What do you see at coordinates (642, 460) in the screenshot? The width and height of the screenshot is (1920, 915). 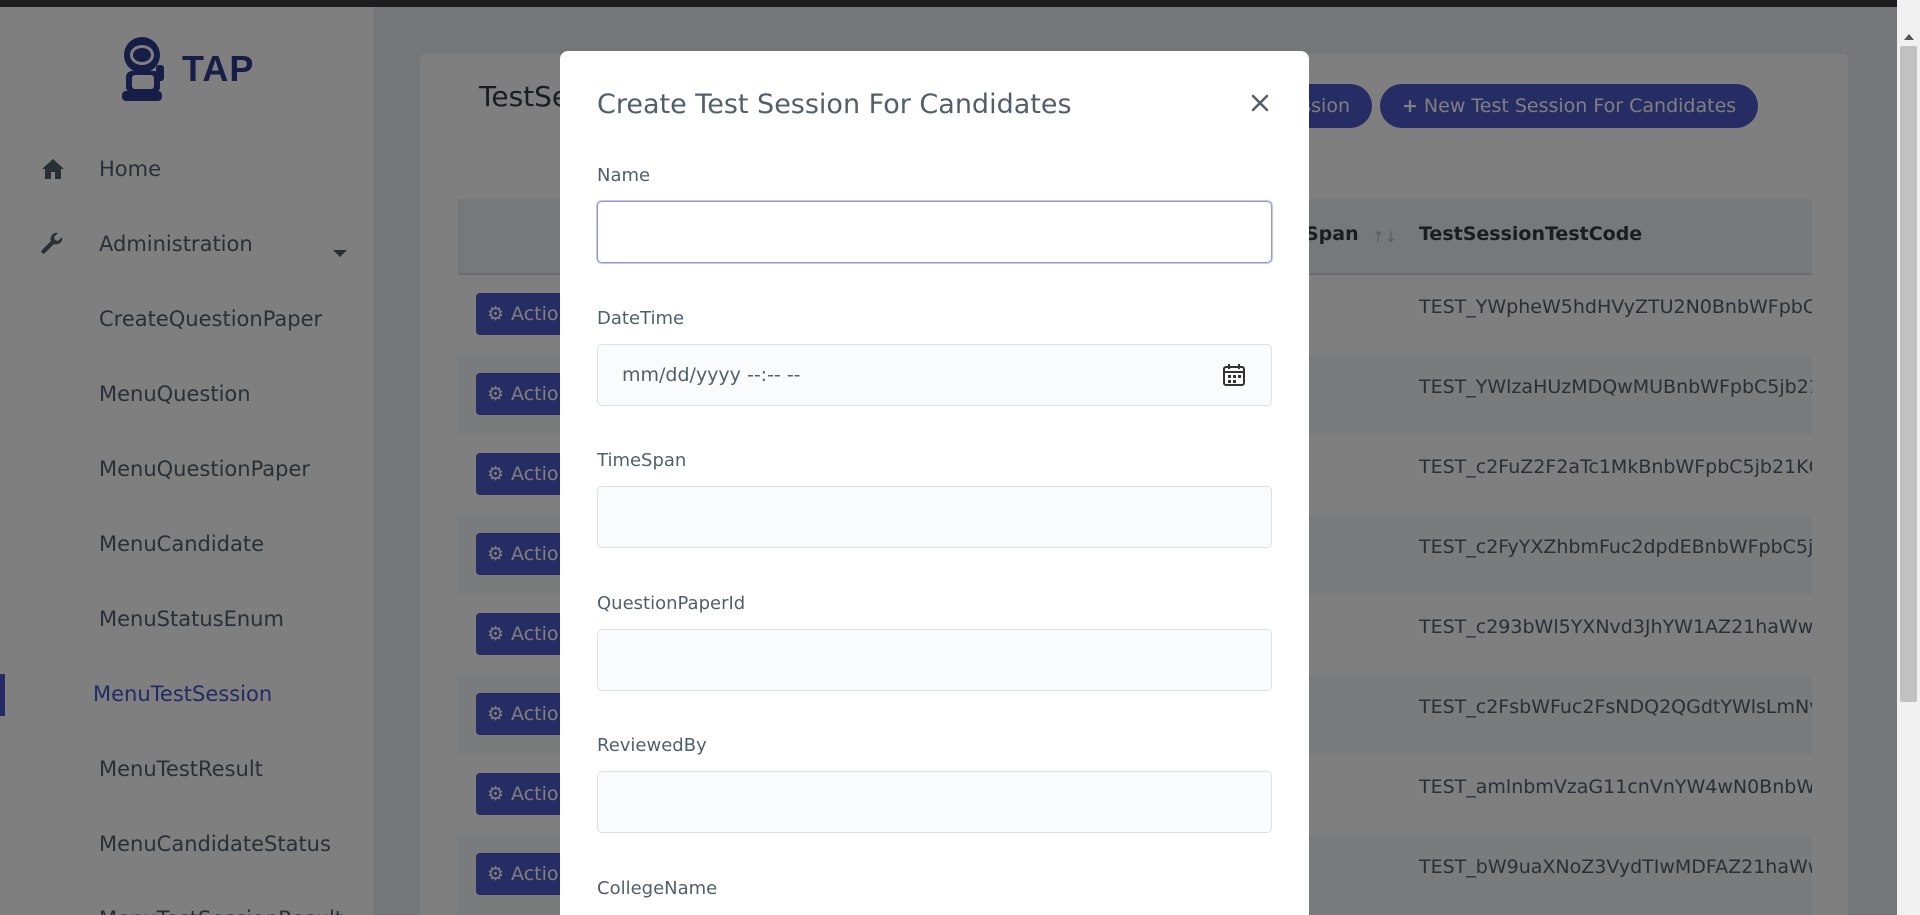 I see `timespan-label: TimeSpan` at bounding box center [642, 460].